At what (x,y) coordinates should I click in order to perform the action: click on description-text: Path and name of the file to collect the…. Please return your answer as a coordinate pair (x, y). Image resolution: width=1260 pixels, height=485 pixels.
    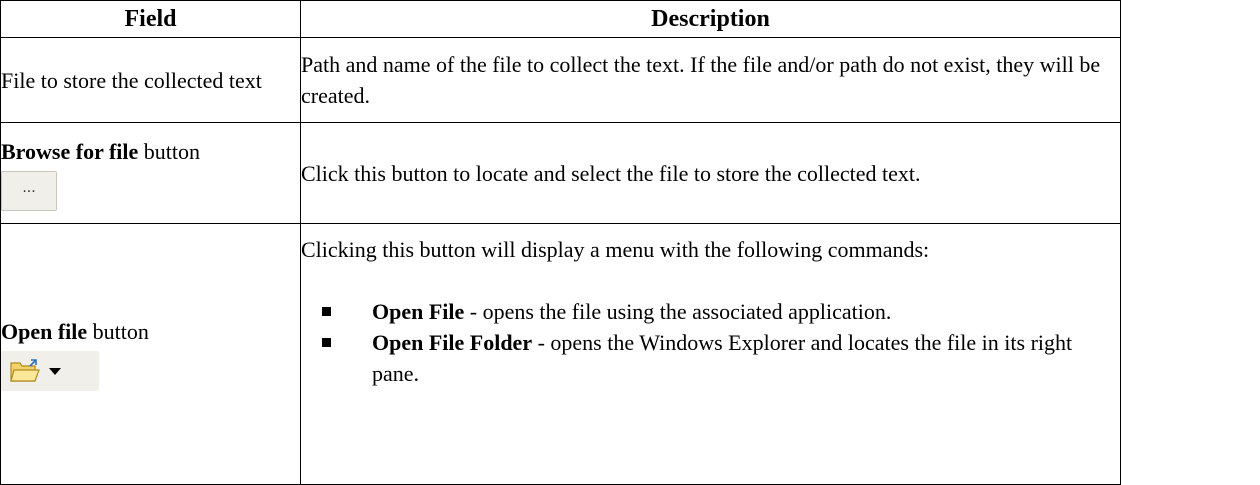
    Looking at the image, I should click on (701, 80).